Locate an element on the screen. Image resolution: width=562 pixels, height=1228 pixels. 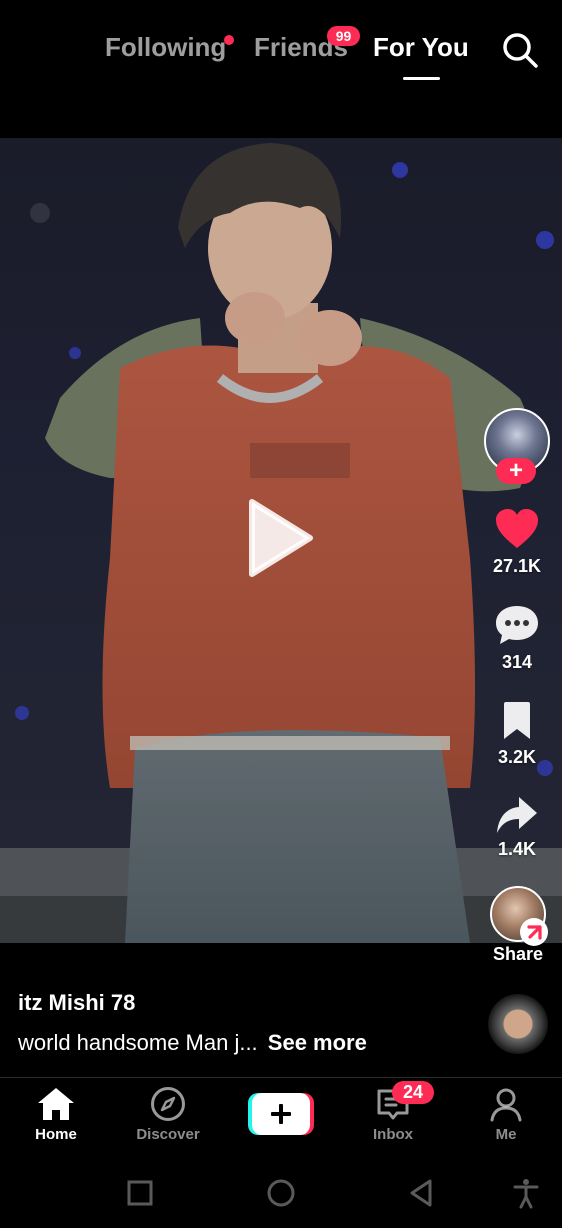
home-circle-icon is located at coordinates (281, 1193).